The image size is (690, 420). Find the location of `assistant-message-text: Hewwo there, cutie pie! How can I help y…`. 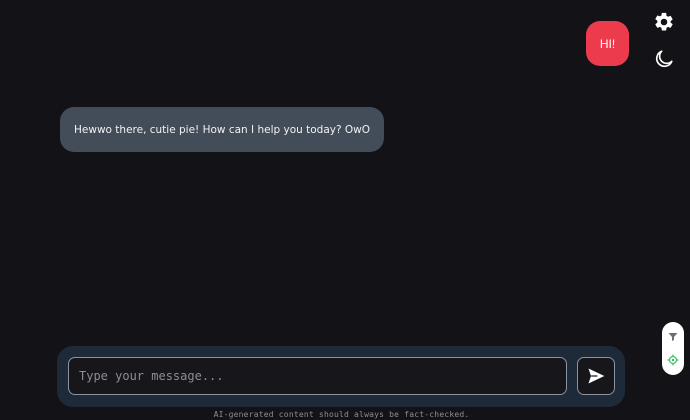

assistant-message-text: Hewwo there, cutie pie! How can I help y… is located at coordinates (222, 129).